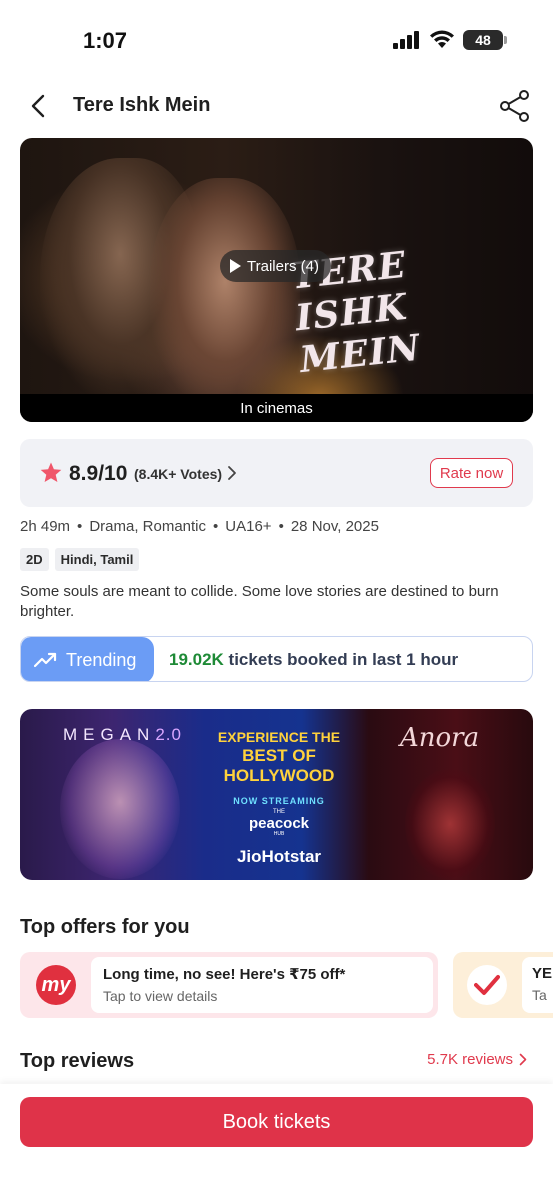 The height and width of the screenshot is (1200, 553). I want to click on trailers-button: Trailers (4), so click(275, 266).